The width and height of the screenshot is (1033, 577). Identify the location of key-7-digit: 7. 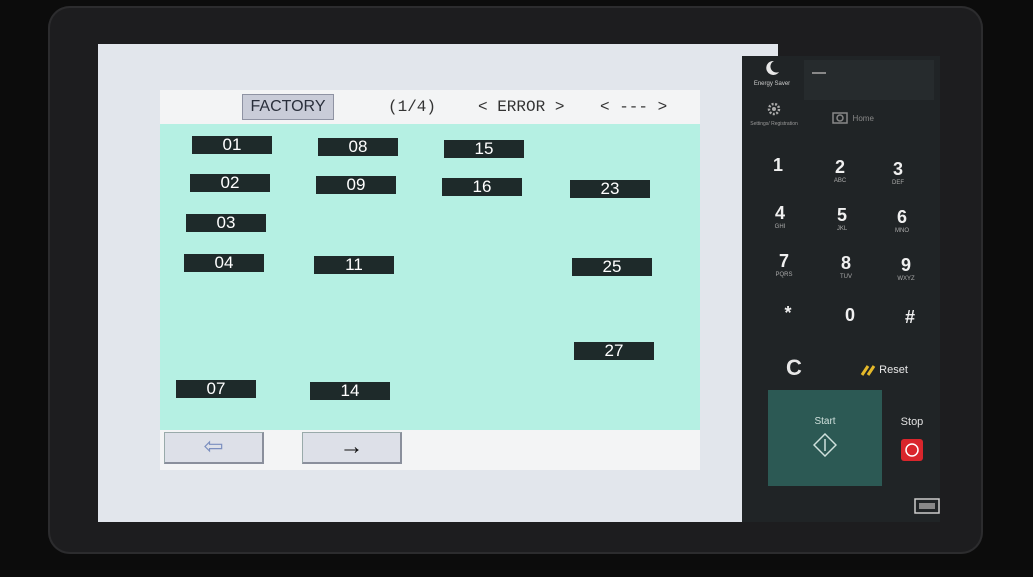
(783, 261).